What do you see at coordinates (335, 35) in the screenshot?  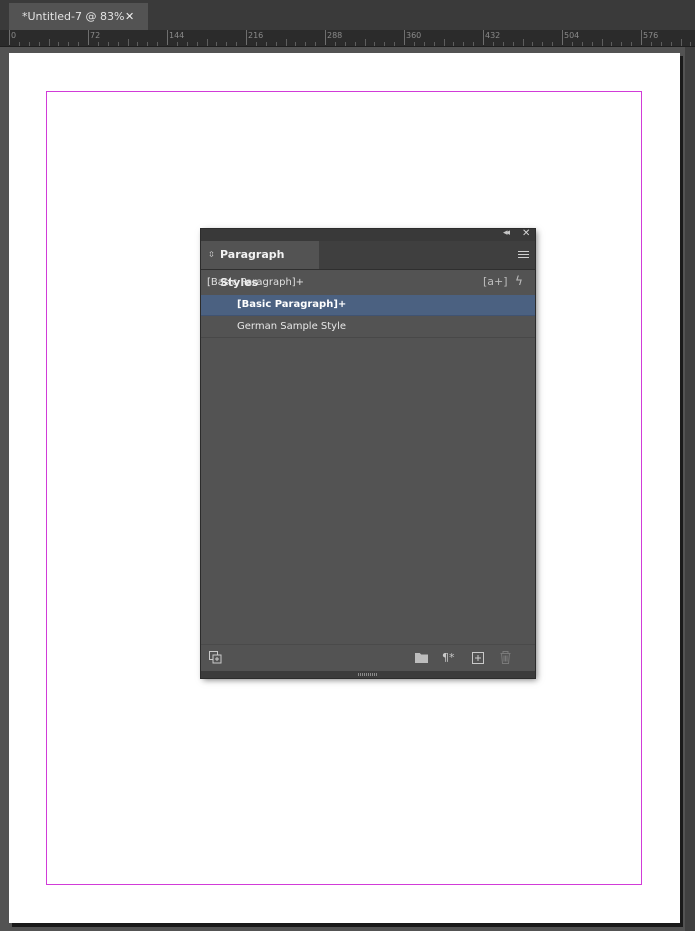 I see `ruler-label: 288` at bounding box center [335, 35].